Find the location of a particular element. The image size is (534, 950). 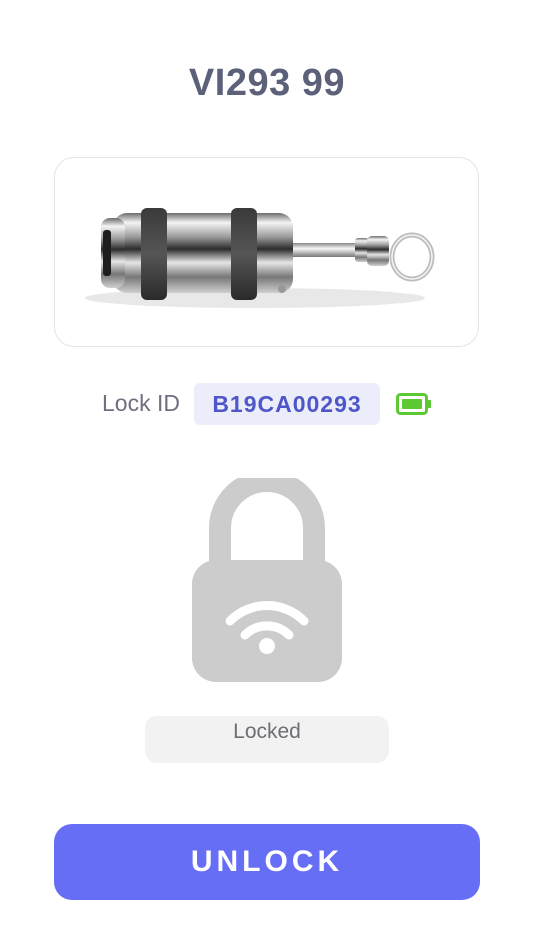

lock-status-badge: Locked is located at coordinates (267, 739).